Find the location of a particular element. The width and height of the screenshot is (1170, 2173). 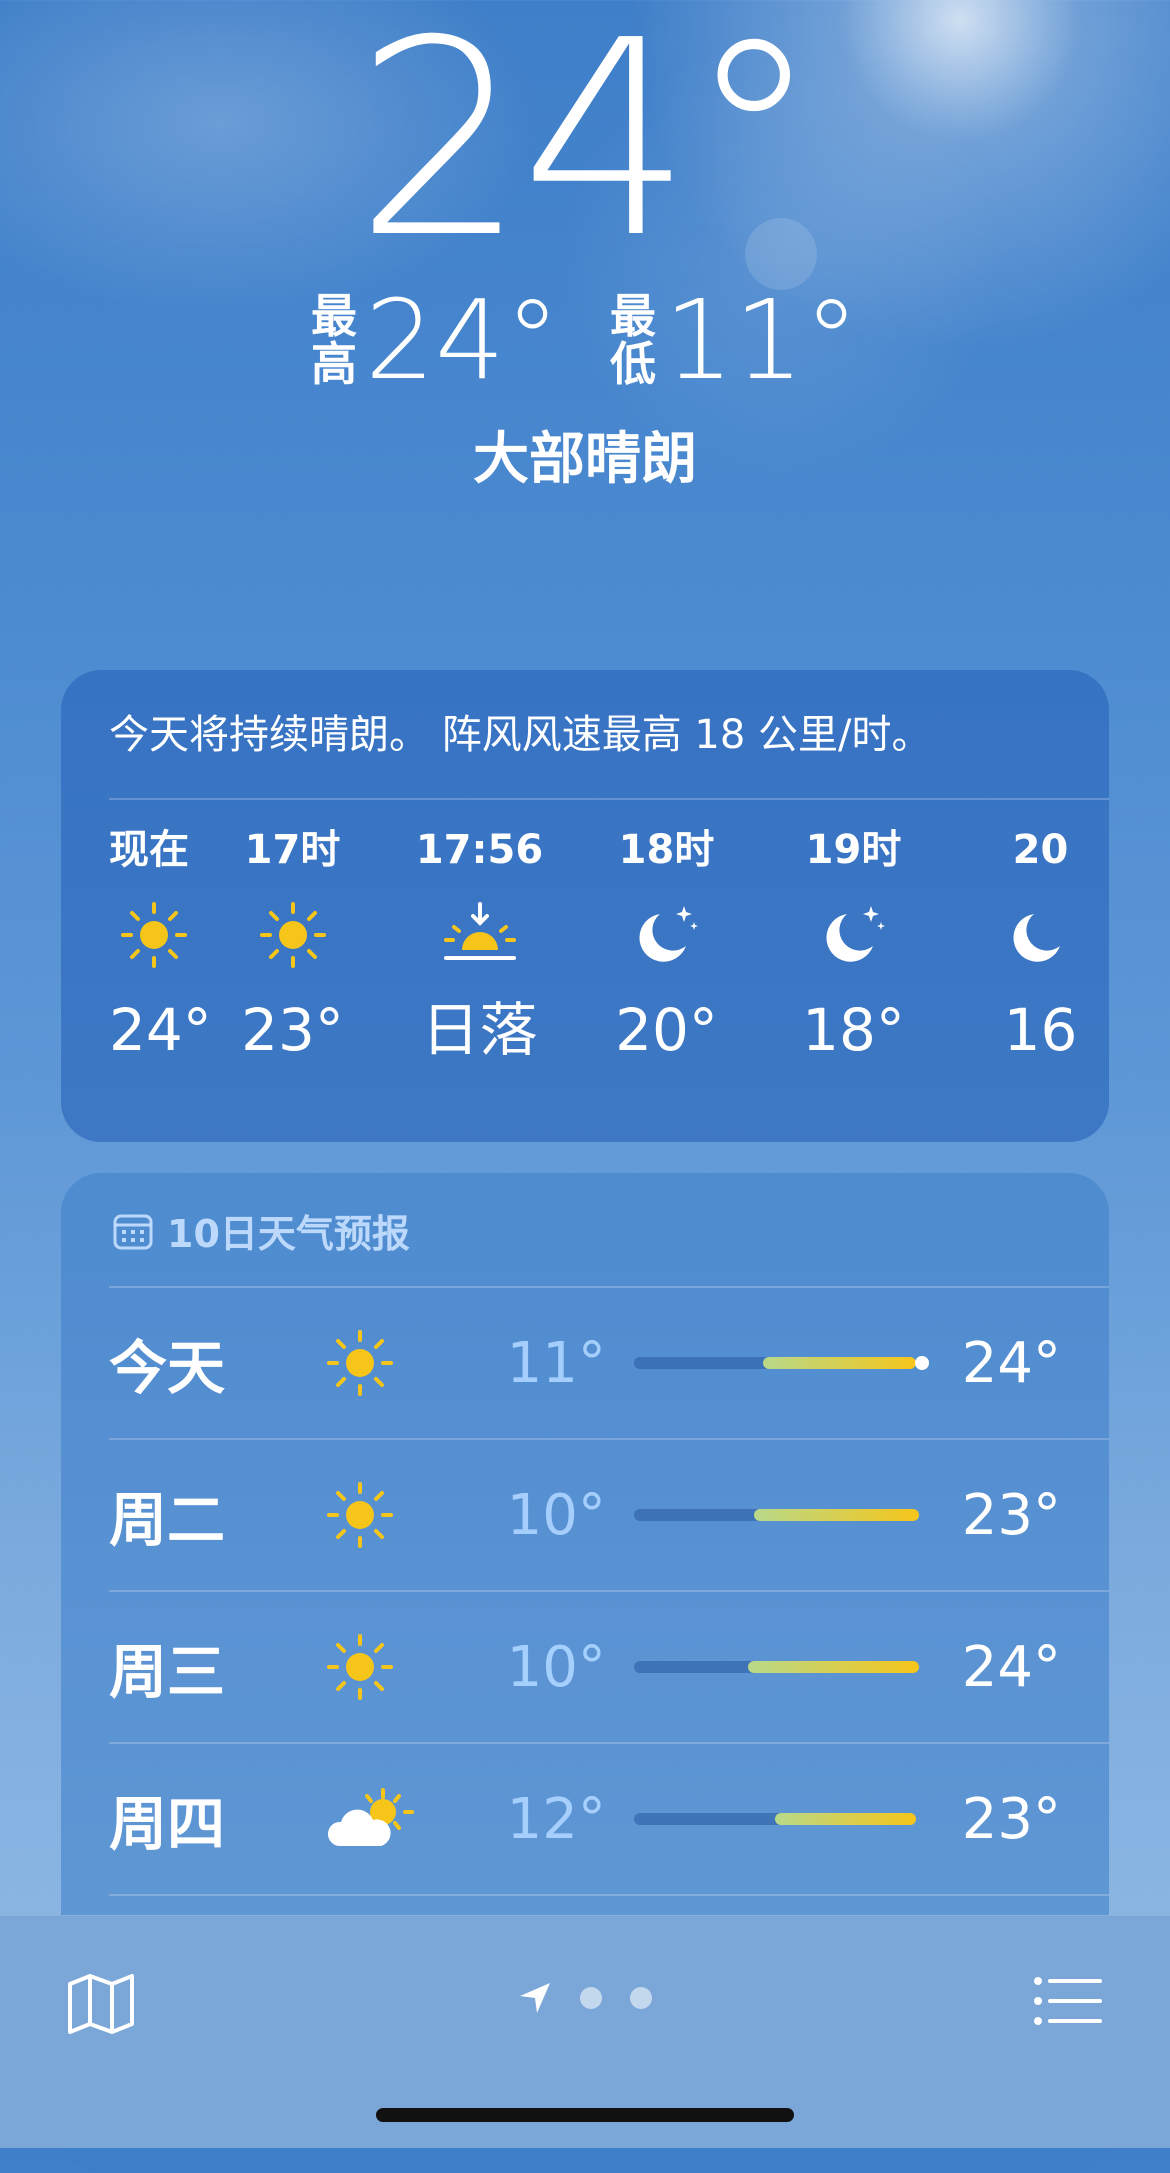

daily-header-label: 10日天气预报 is located at coordinates (288, 1234).